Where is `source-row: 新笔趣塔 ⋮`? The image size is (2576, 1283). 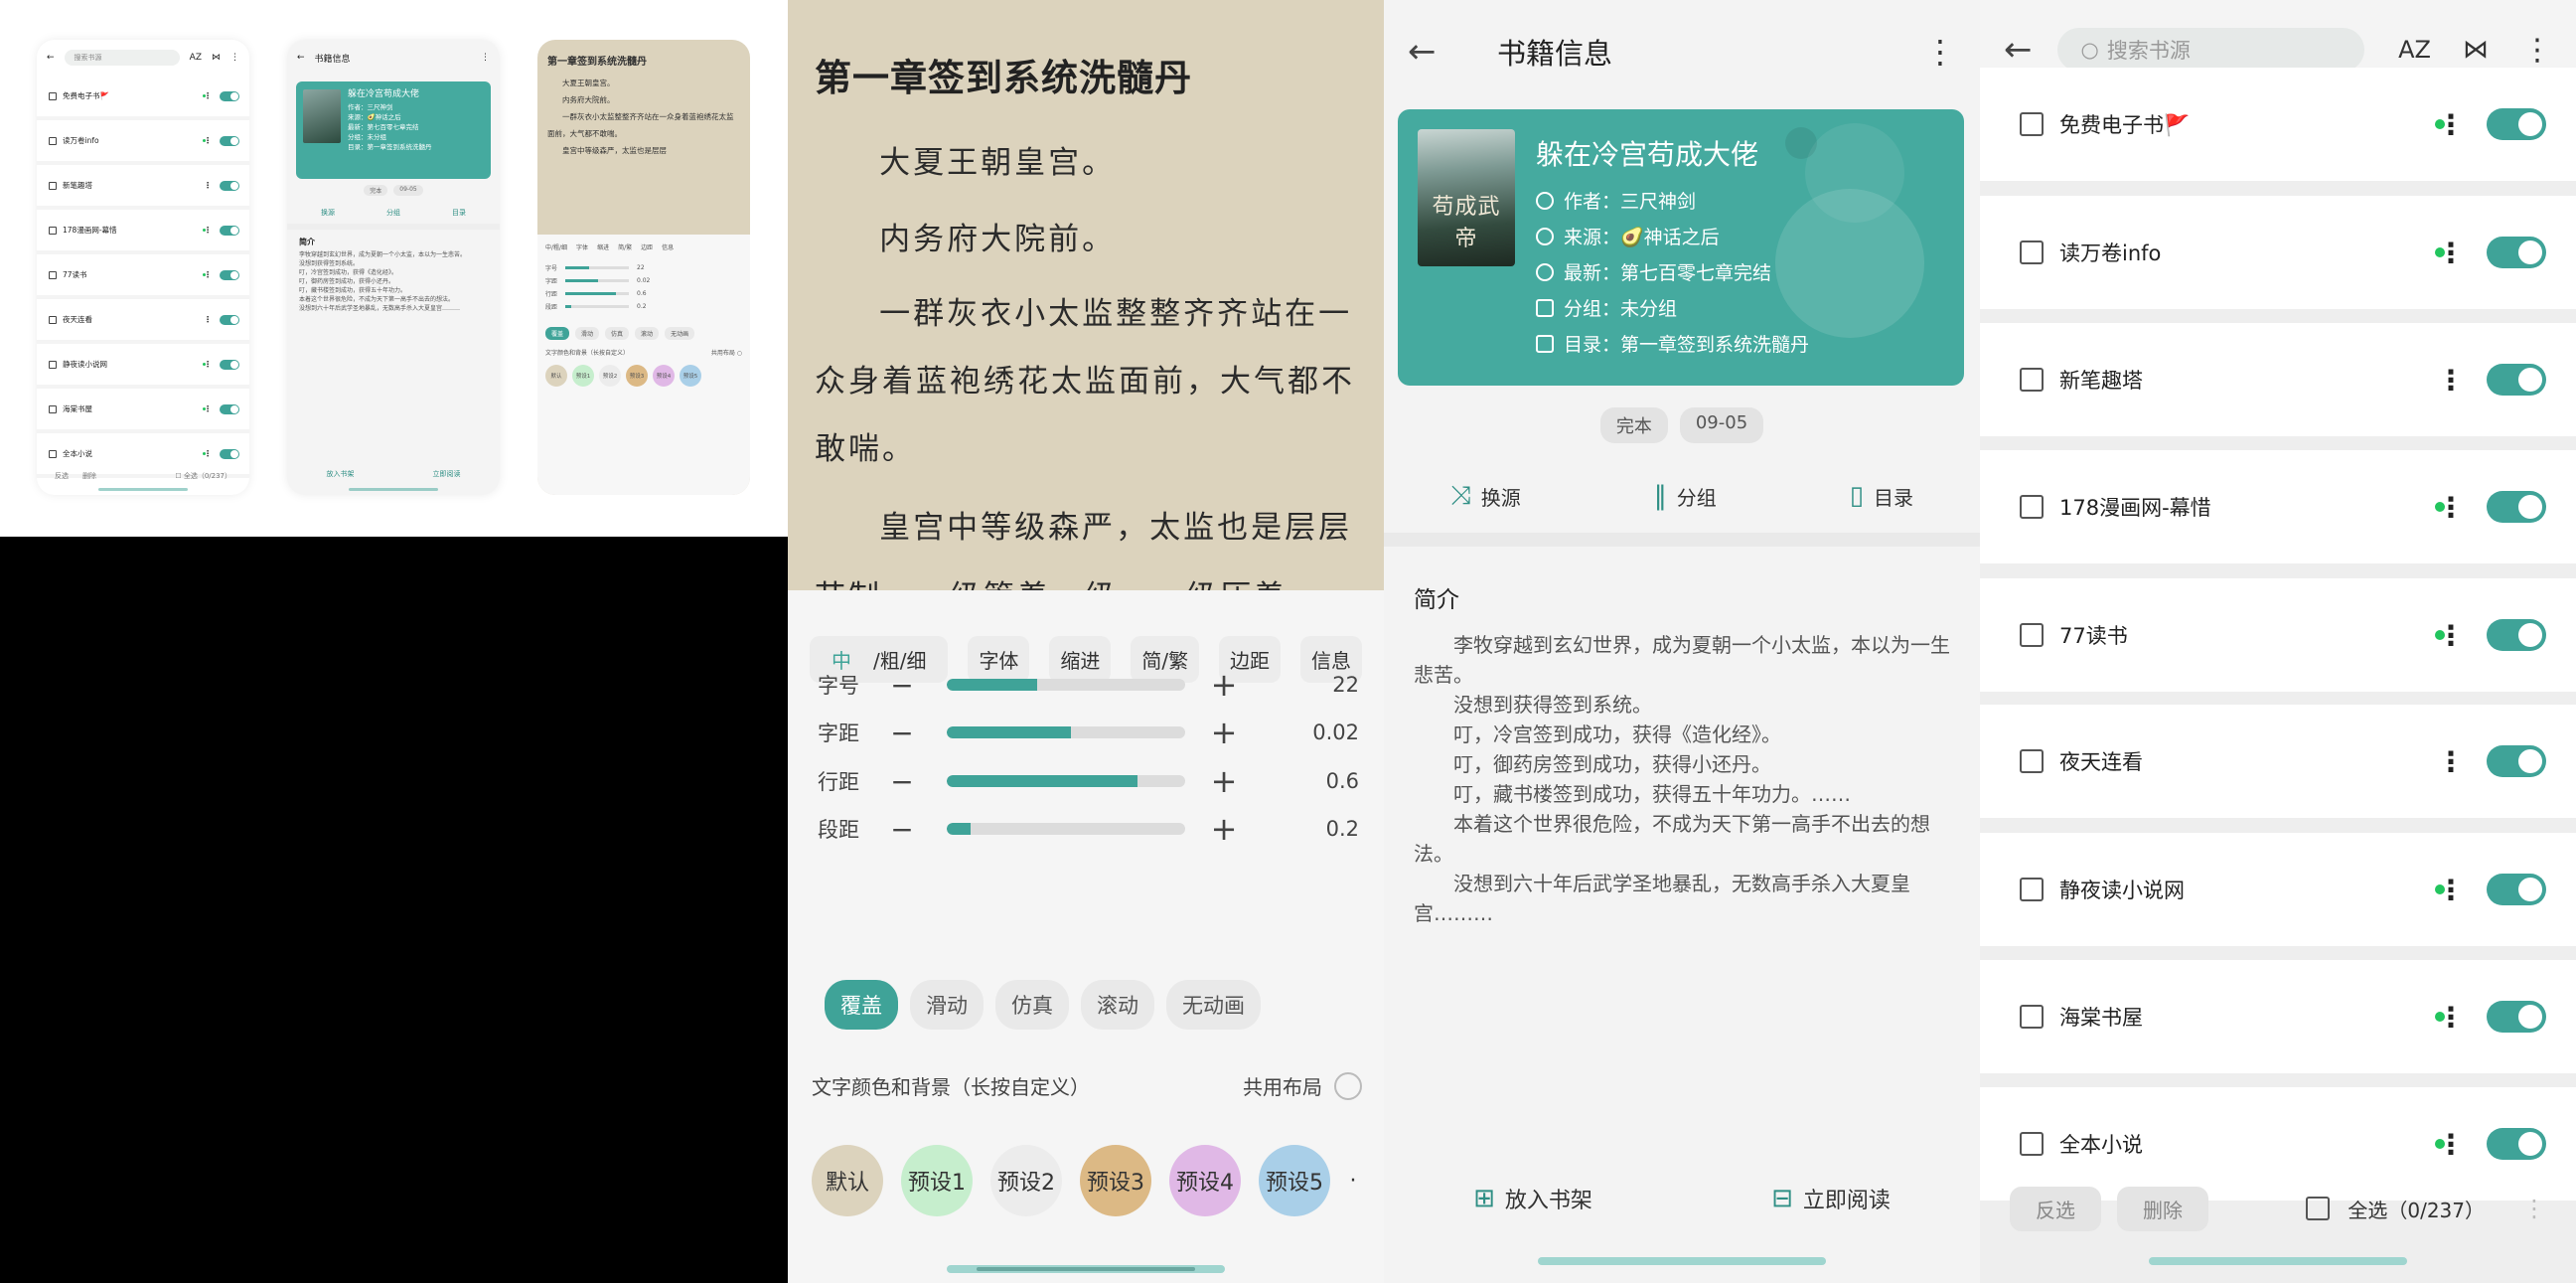
source-row: 新笔趣塔 ⋮ is located at coordinates (2278, 379).